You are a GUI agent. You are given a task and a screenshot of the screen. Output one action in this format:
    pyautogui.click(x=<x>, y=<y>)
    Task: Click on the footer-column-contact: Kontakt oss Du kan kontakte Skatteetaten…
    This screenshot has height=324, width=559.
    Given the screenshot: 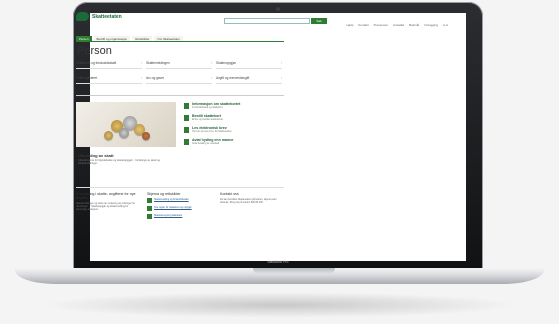 What is the action you would take?
    pyautogui.click(x=251, y=198)
    